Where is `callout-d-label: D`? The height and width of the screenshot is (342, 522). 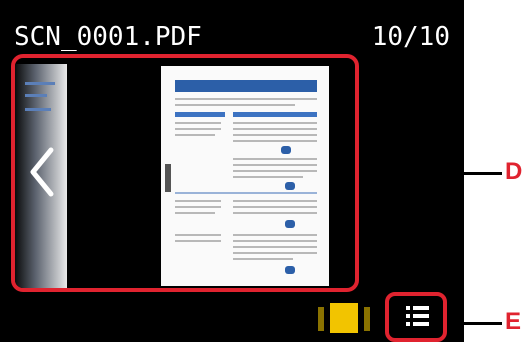 callout-d-label: D is located at coordinates (513, 171).